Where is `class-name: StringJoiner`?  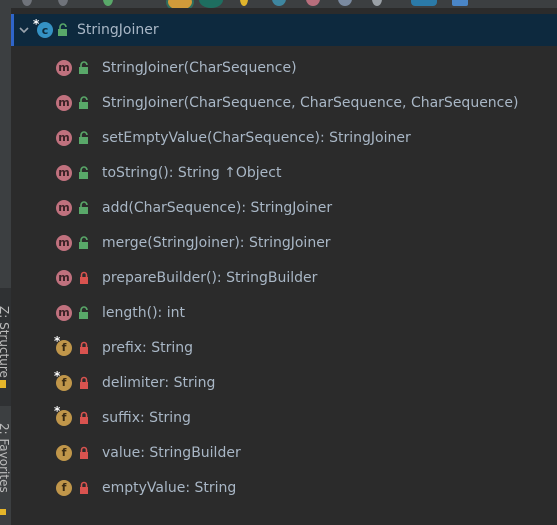
class-name: StringJoiner is located at coordinates (118, 30).